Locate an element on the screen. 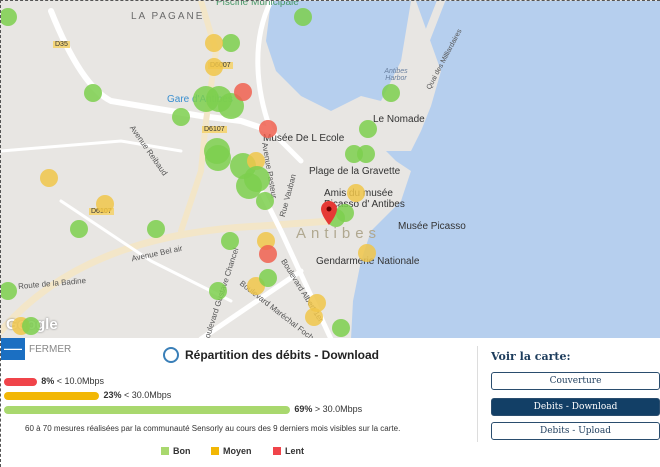  map-label-musee-ecole: Musée De L Ecole is located at coordinates (304, 138).